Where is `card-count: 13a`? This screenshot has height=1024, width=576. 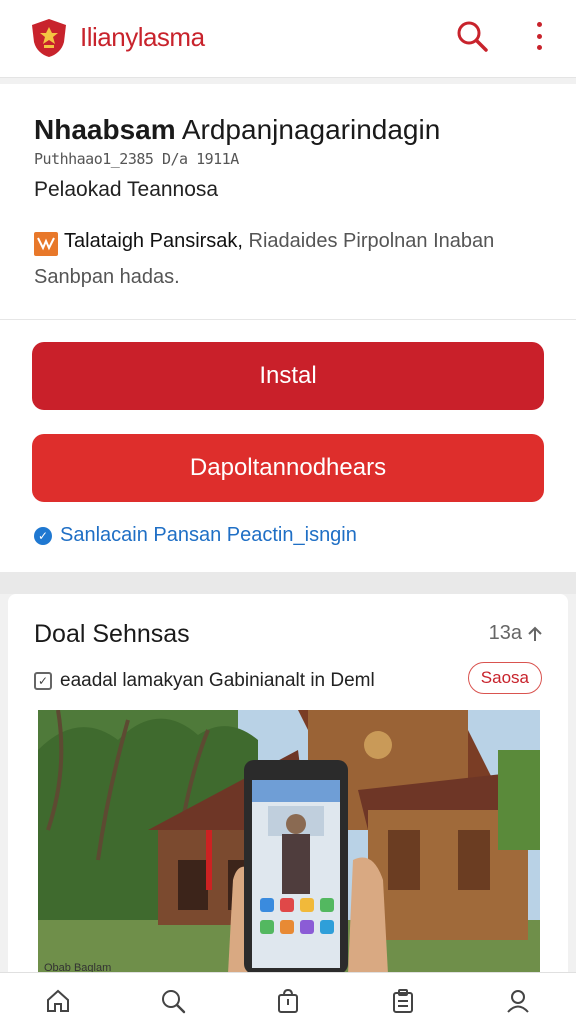 card-count: 13a is located at coordinates (516, 633).